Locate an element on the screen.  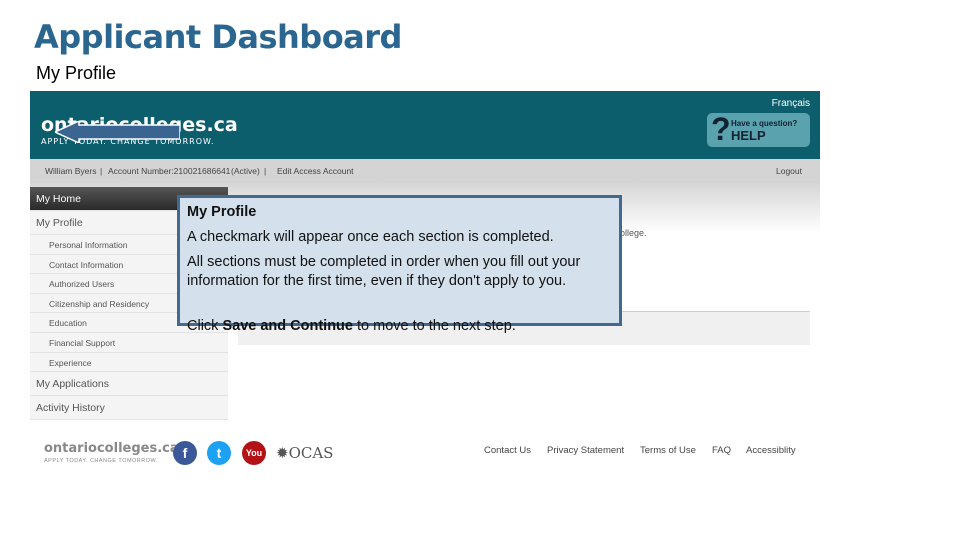
ocas-logo: ✹OCAS is located at coordinates (304, 453).